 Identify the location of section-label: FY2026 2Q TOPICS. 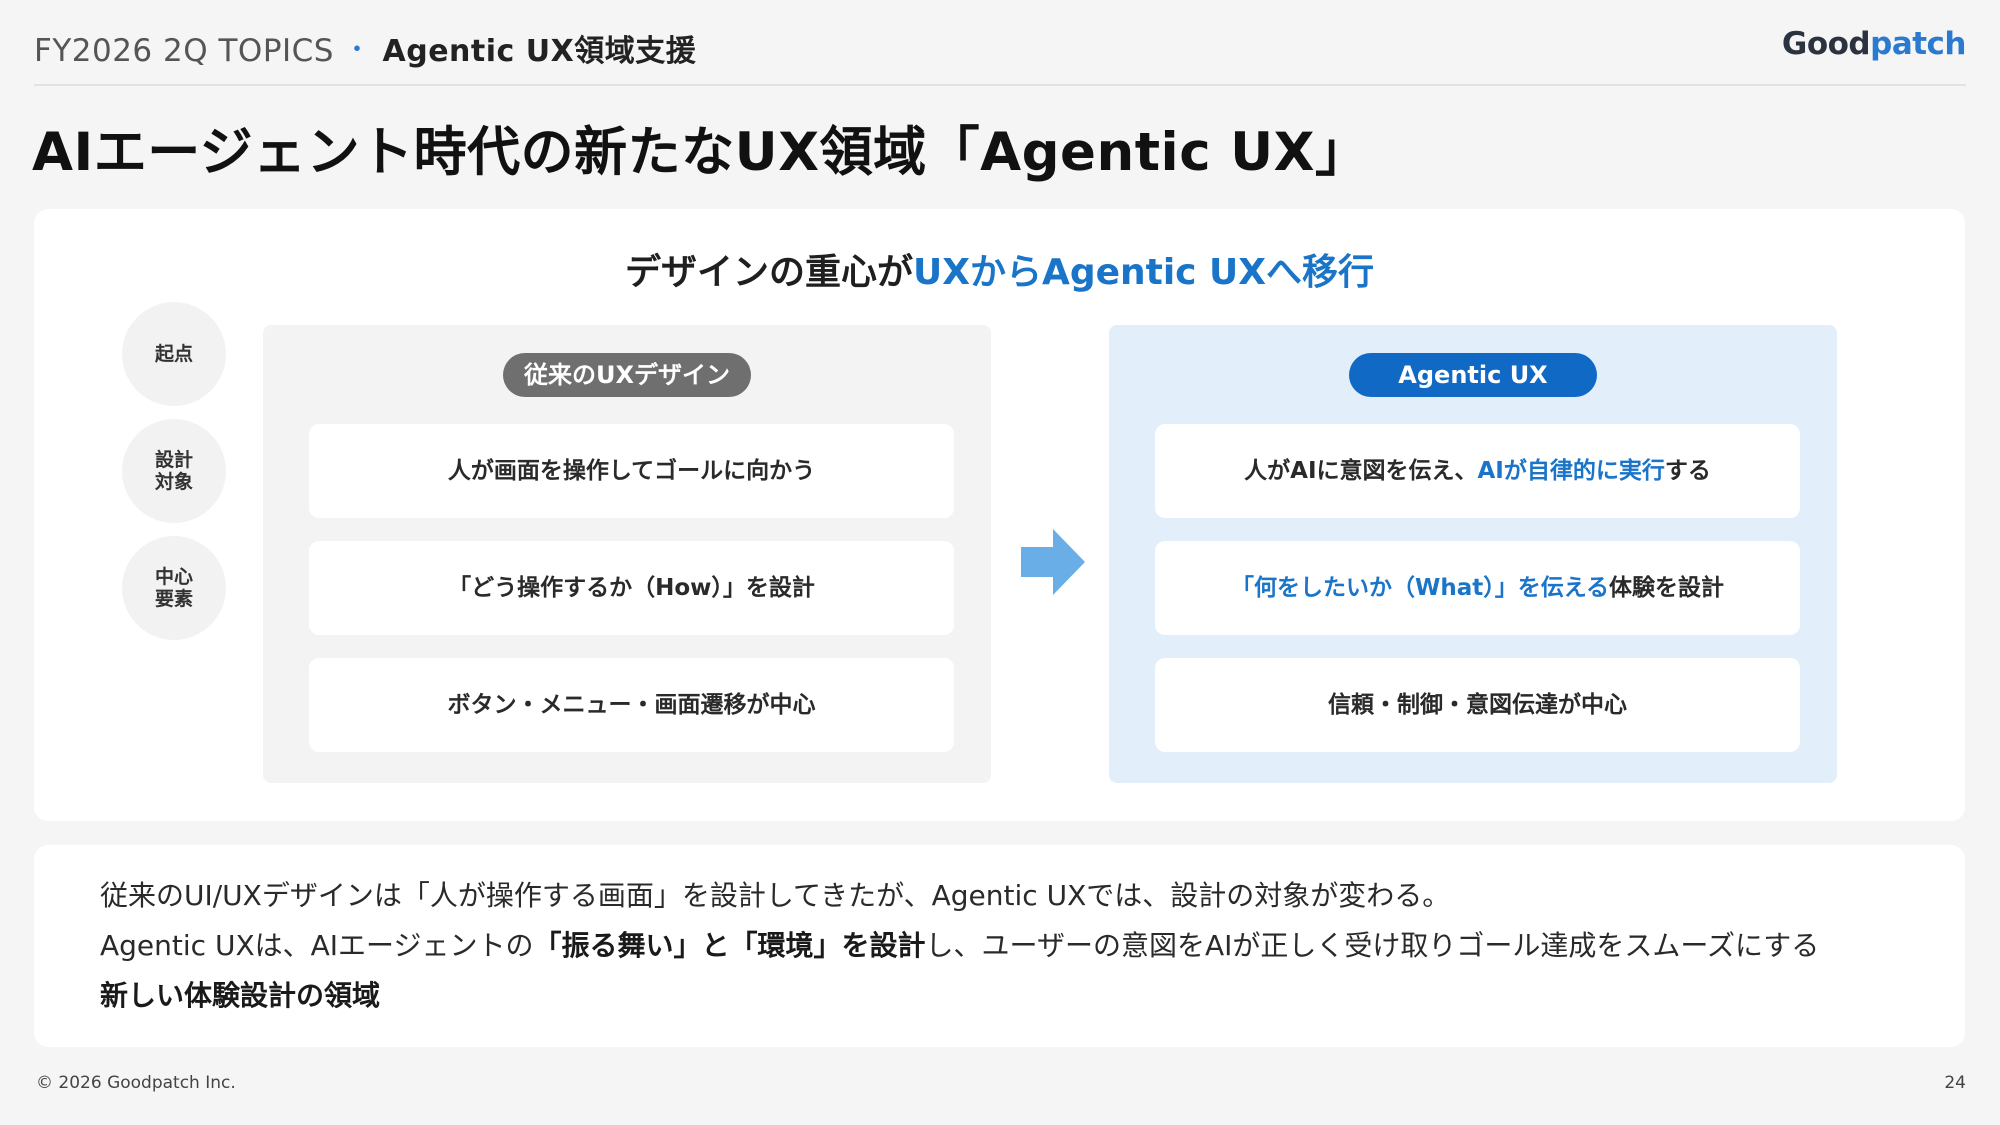
(184, 51).